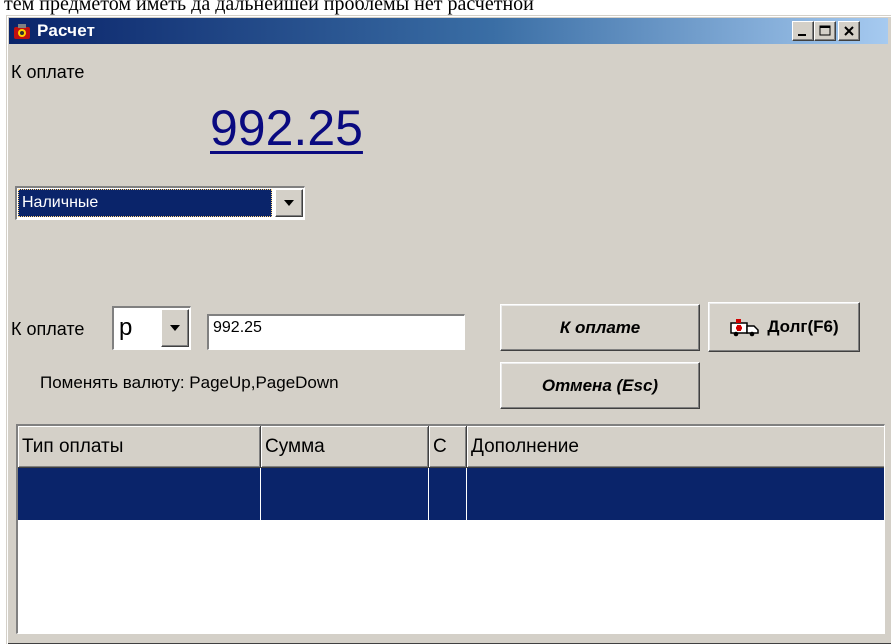 This screenshot has width=891, height=644. What do you see at coordinates (60, 202) in the screenshot?
I see `payment-type-value: Наличные` at bounding box center [60, 202].